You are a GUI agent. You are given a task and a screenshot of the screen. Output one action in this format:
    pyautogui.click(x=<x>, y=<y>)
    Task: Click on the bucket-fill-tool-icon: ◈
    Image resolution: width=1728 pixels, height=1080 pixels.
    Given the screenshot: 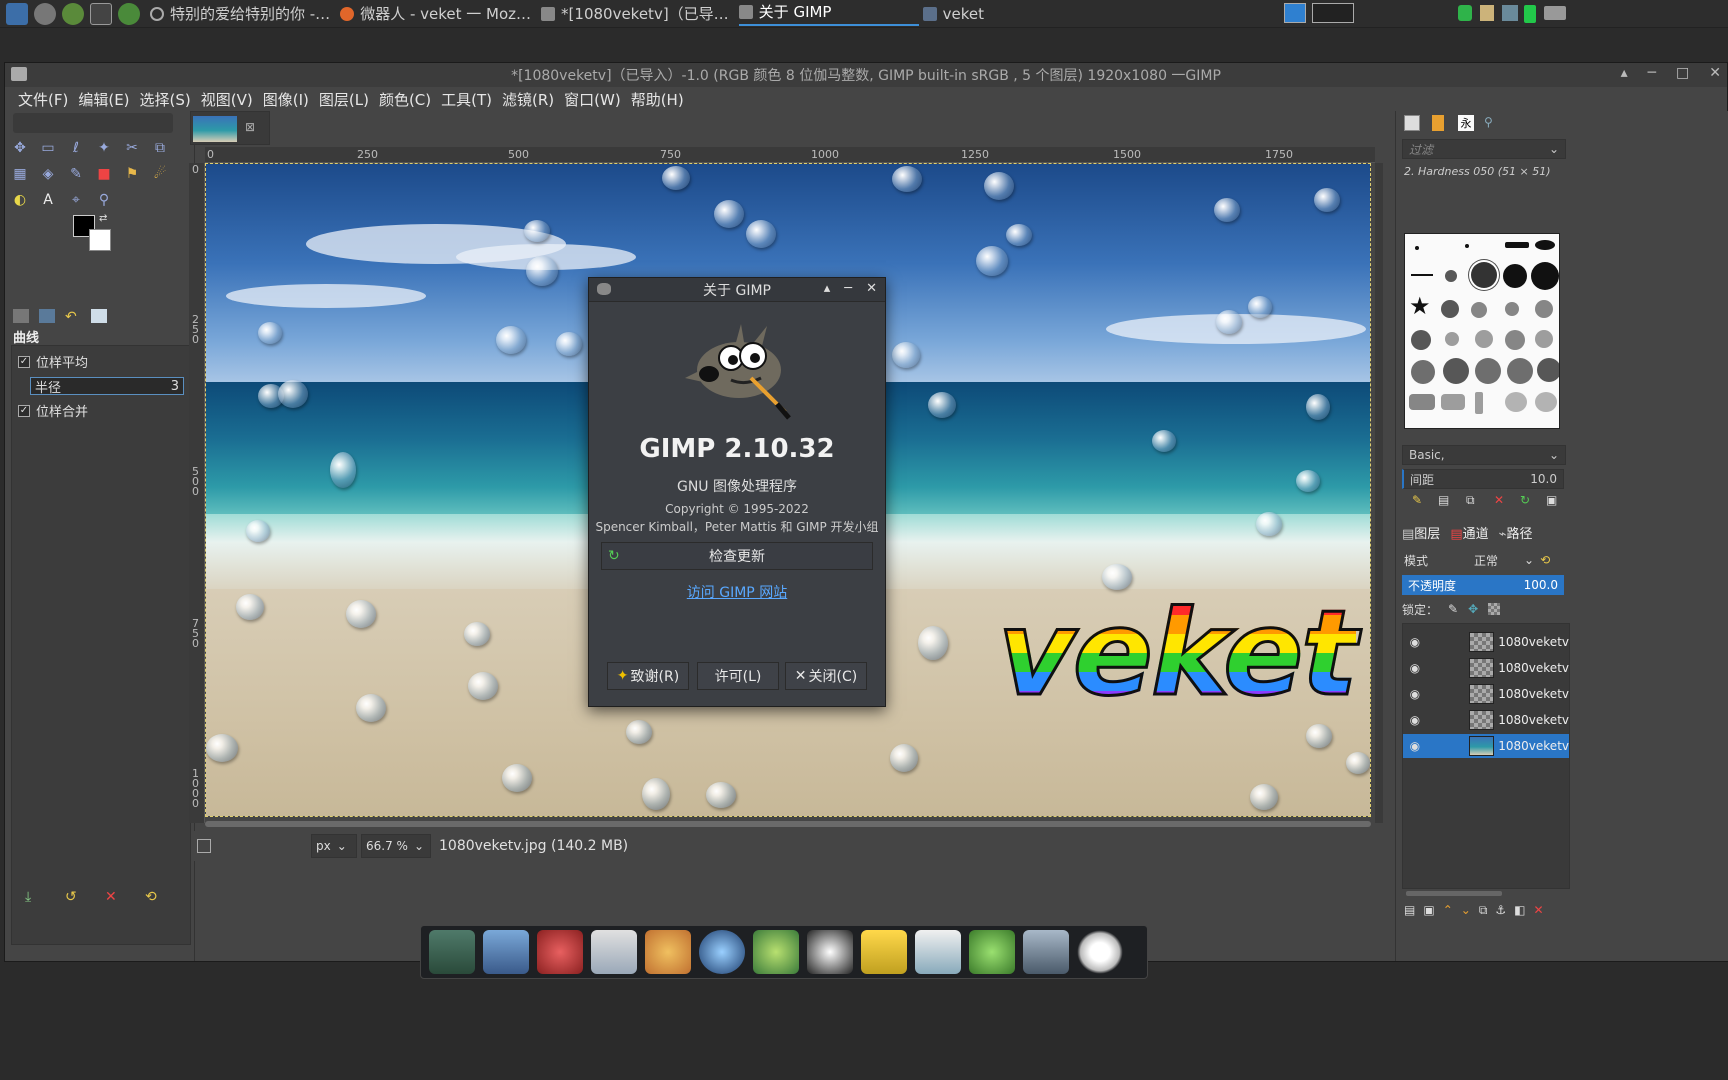 What is the action you would take?
    pyautogui.click(x=48, y=174)
    